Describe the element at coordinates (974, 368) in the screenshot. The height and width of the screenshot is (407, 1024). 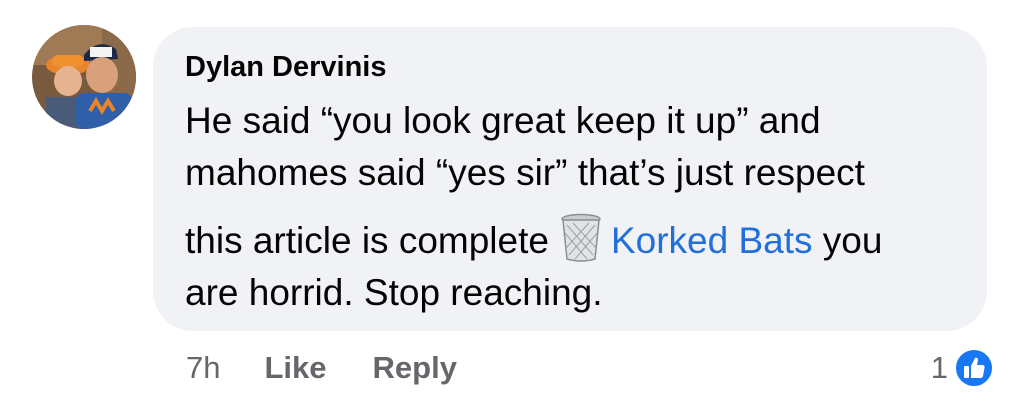
I see `like-icon` at that location.